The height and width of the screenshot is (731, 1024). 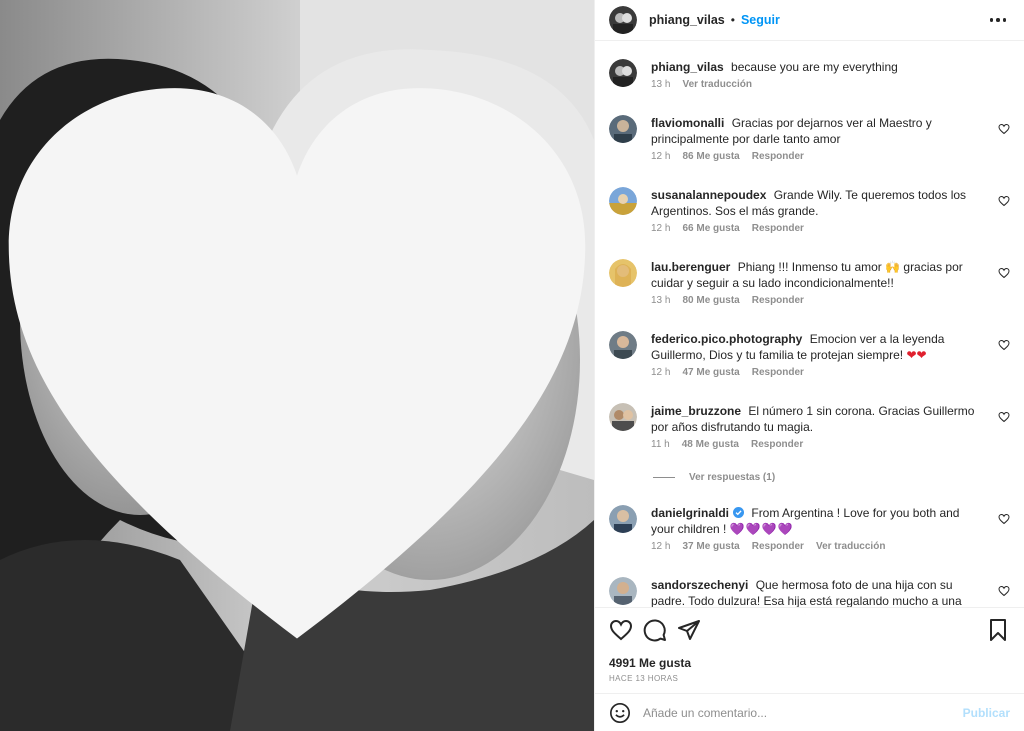 I want to click on like-post-icon, so click(x=621, y=630).